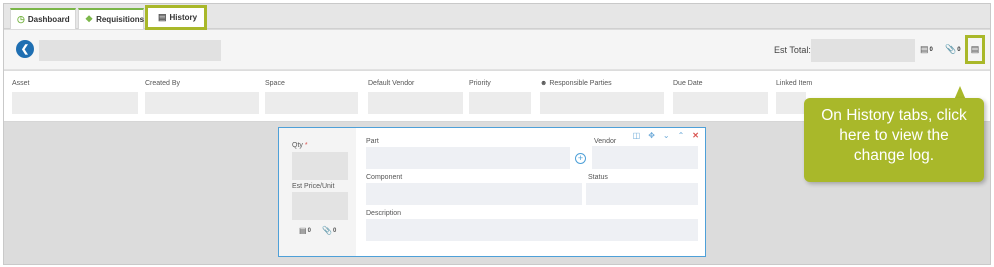 The width and height of the screenshot is (994, 267). I want to click on notes-button: ▤ 0, so click(926, 49).